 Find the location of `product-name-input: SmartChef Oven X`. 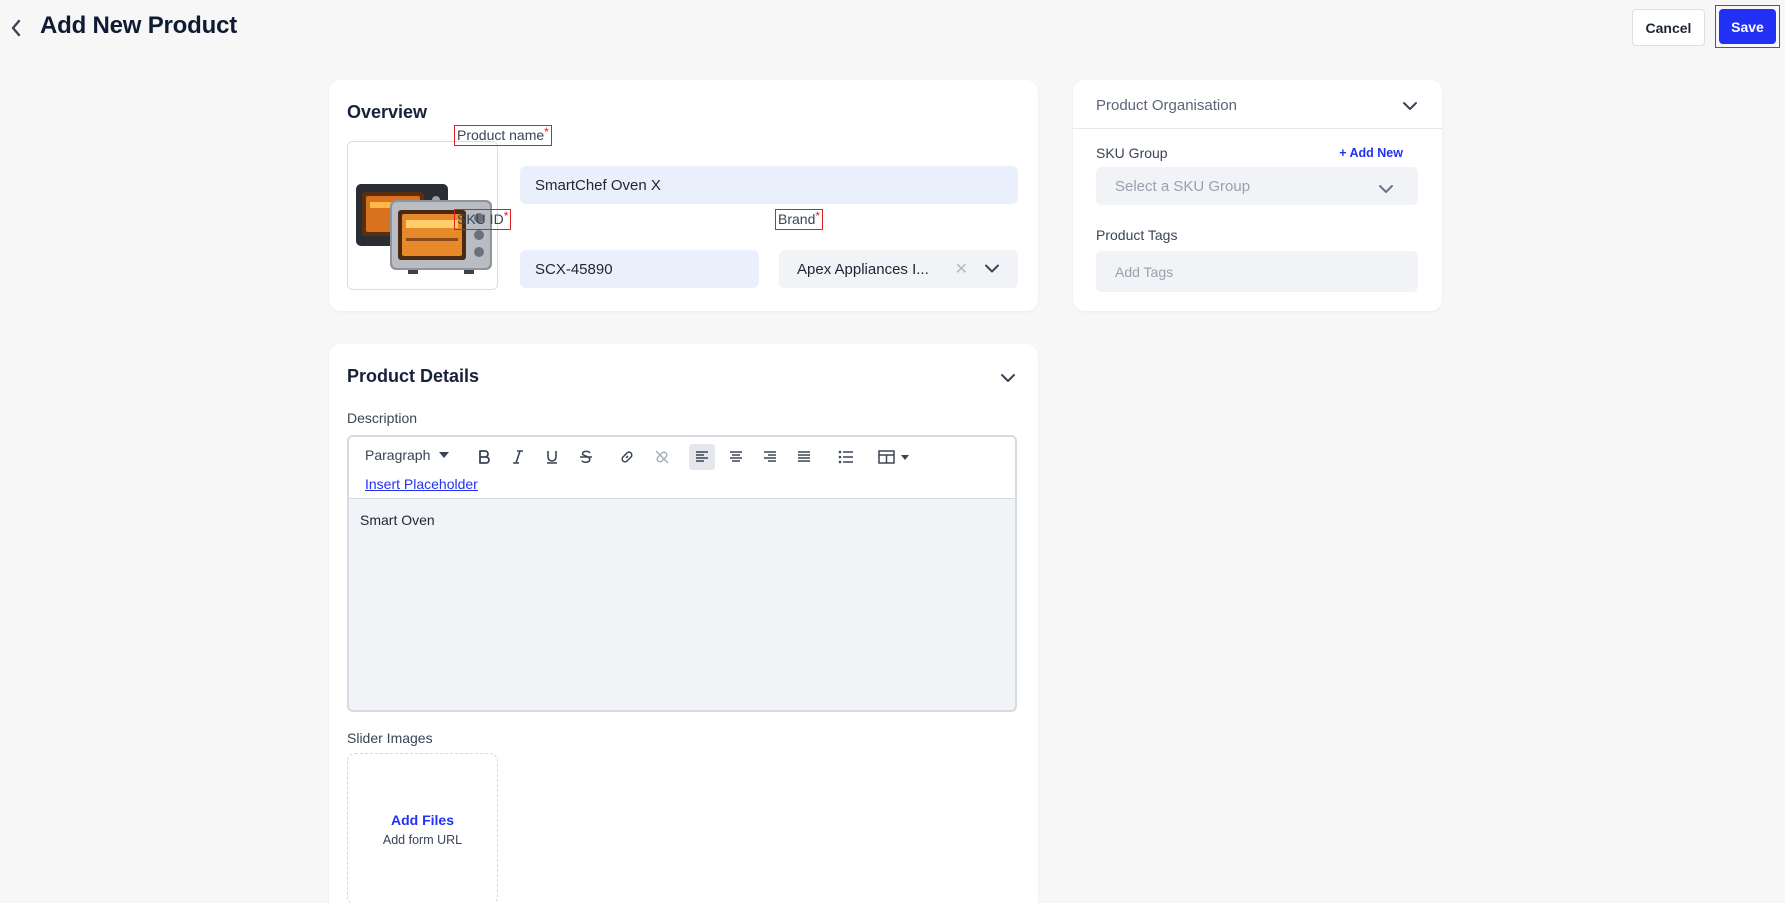

product-name-input: SmartChef Oven X is located at coordinates (769, 185).